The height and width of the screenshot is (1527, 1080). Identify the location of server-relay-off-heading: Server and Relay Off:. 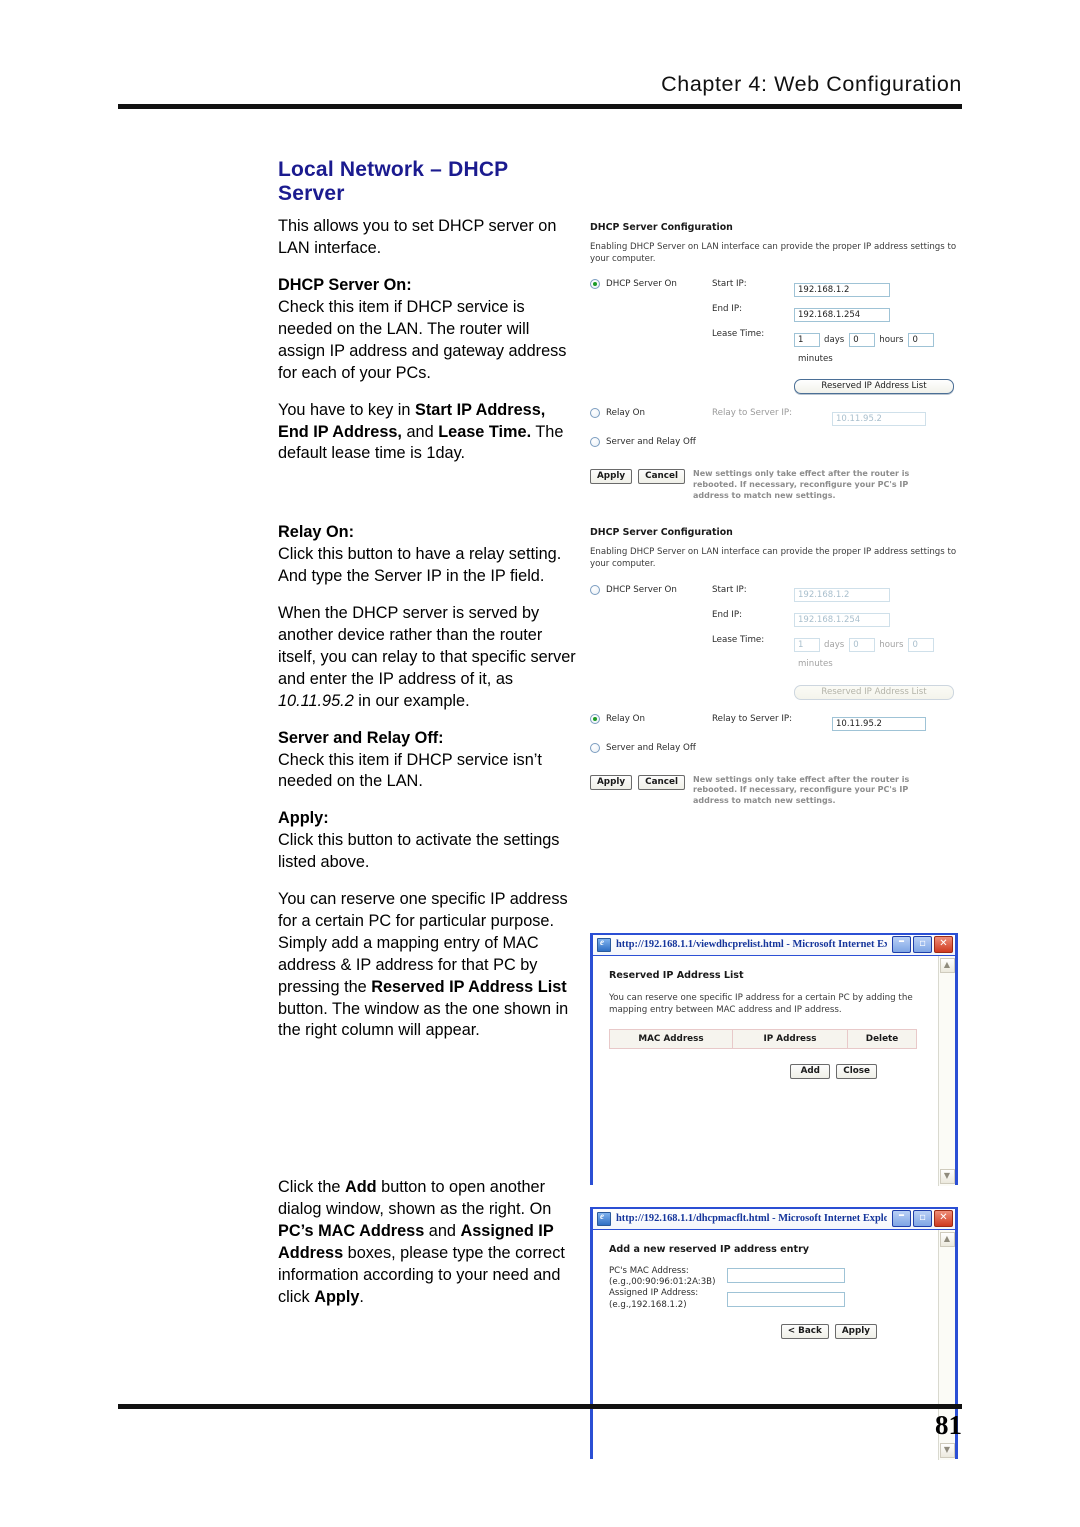
(361, 737).